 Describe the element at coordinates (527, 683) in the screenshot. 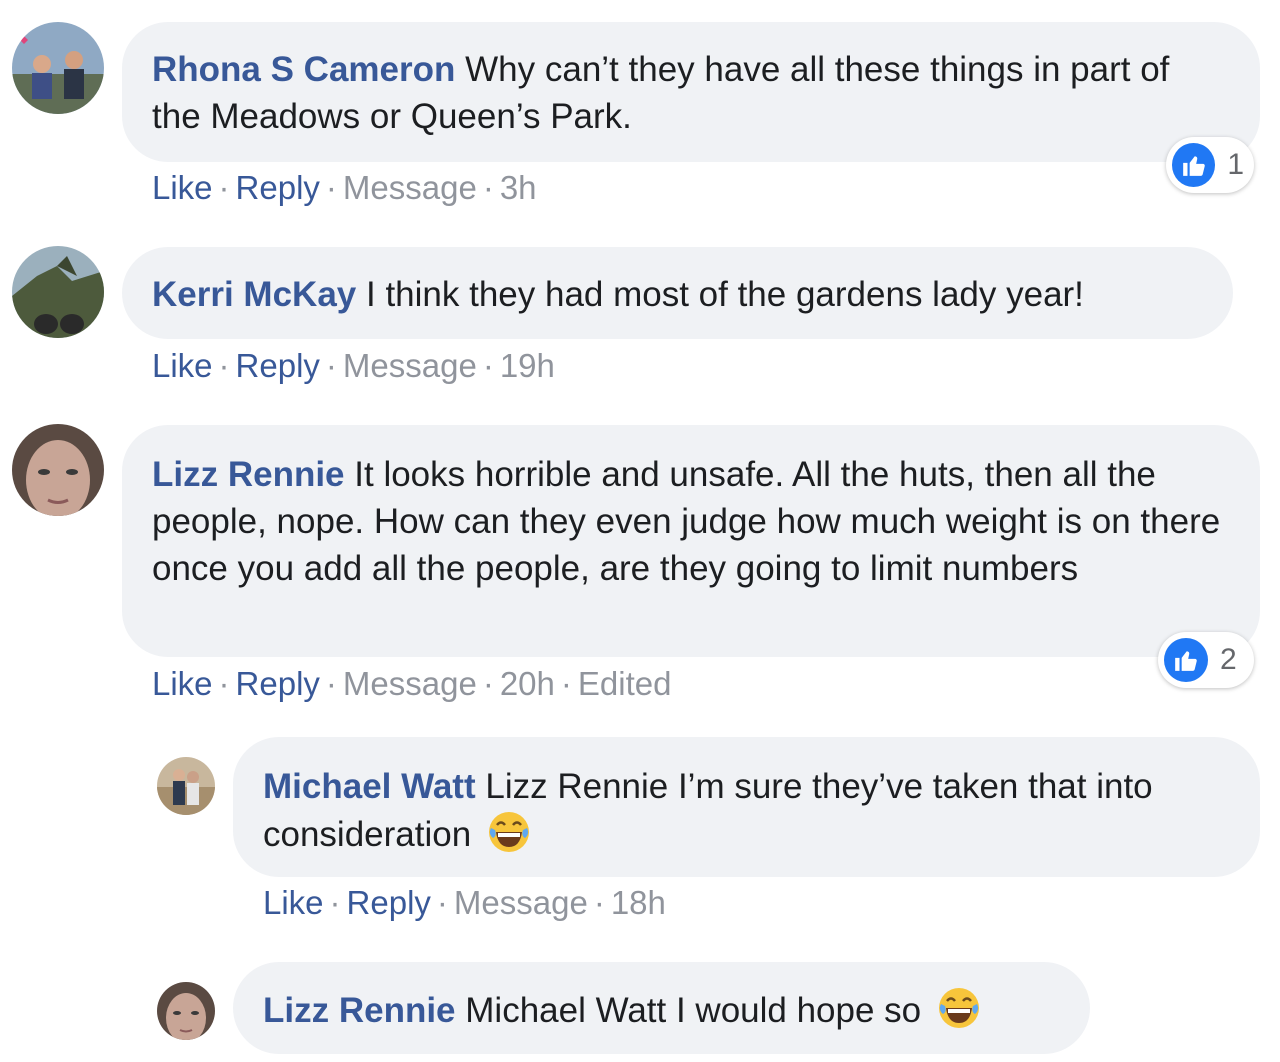

I see `timestamp: 20h` at that location.